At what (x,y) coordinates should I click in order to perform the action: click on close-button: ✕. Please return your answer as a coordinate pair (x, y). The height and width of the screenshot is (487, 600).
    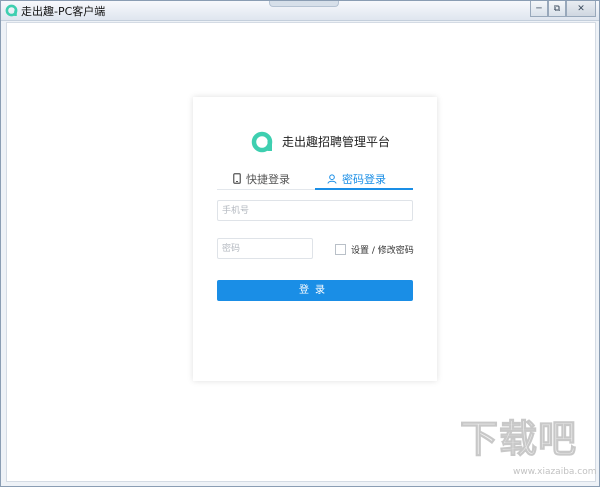
    Looking at the image, I should click on (581, 9).